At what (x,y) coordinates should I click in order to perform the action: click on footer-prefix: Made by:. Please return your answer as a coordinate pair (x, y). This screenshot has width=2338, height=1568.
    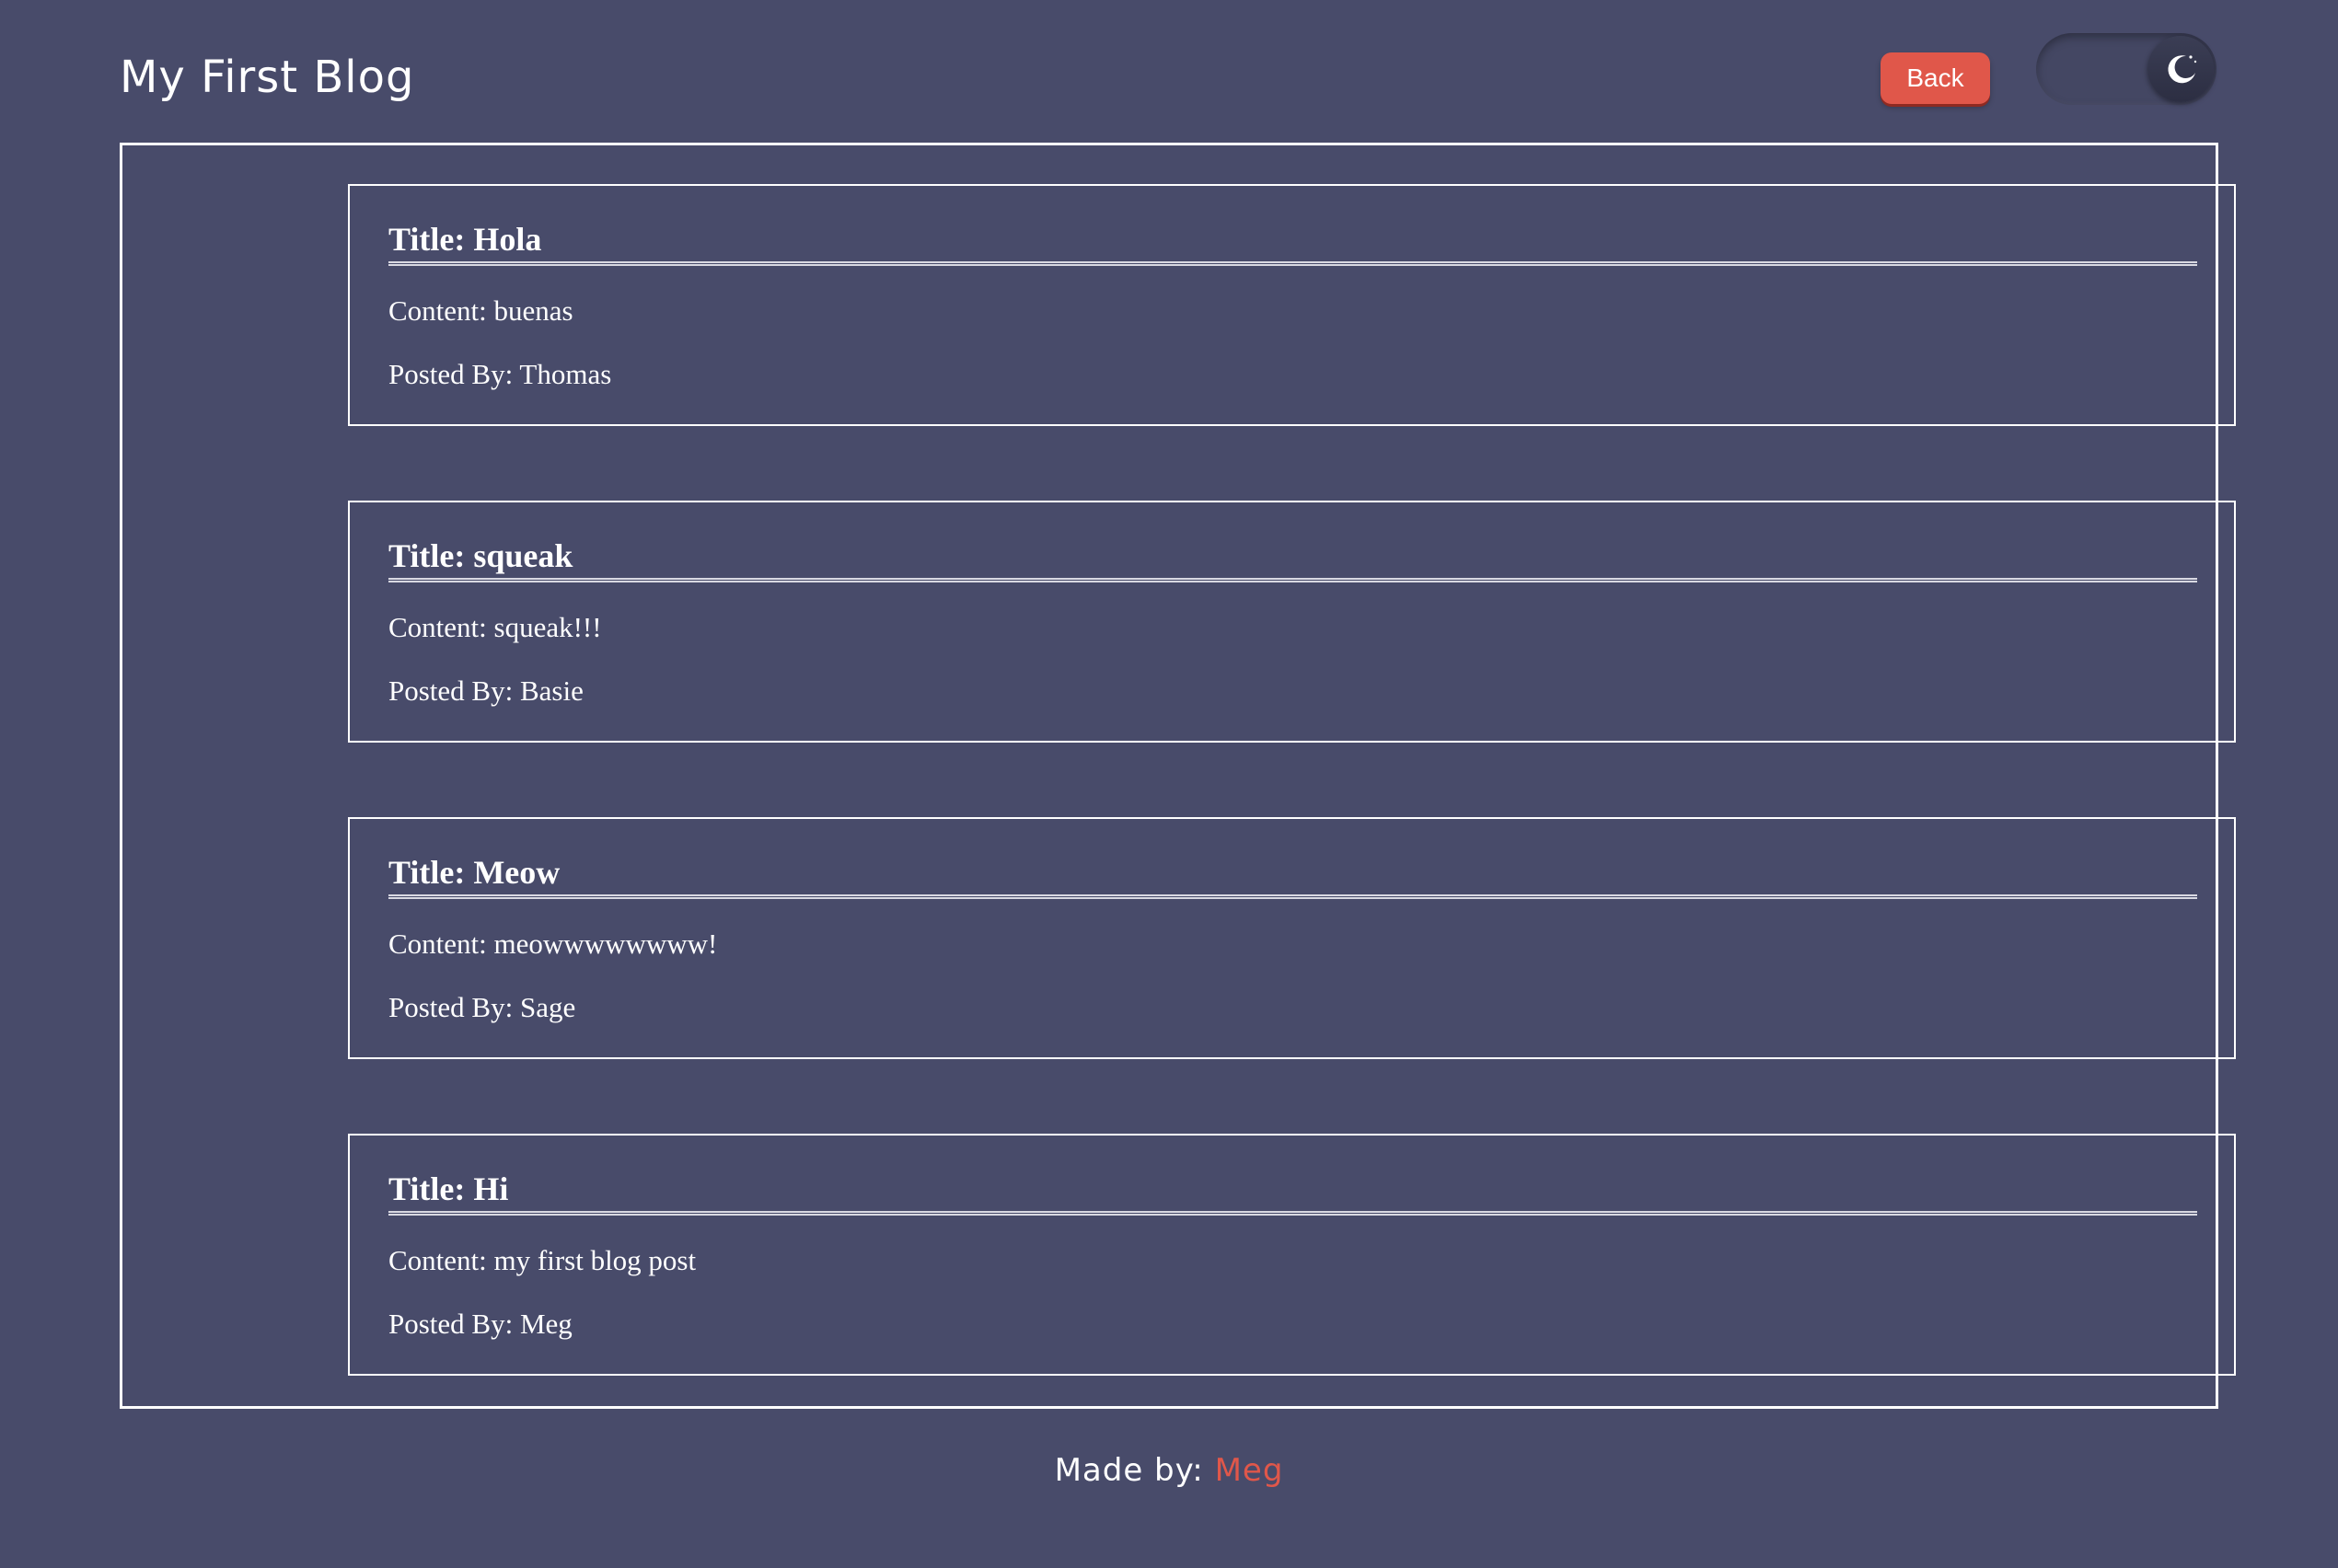
    Looking at the image, I should click on (1129, 1470).